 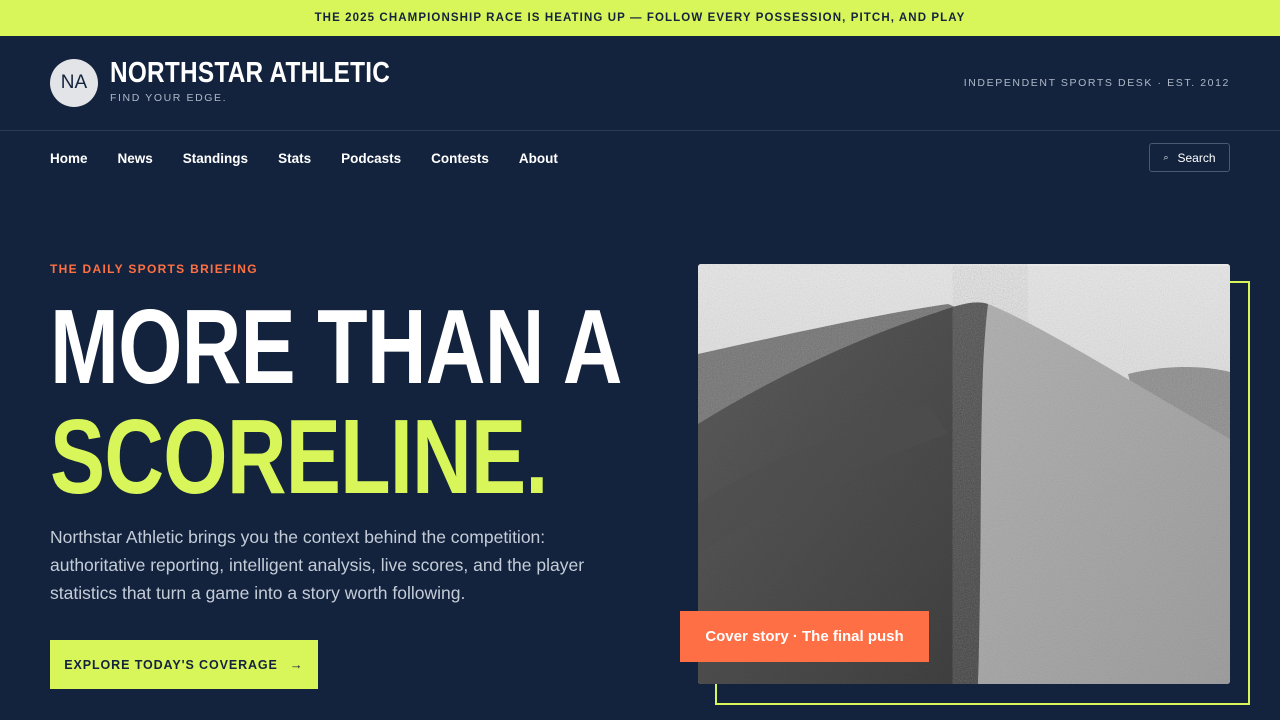 What do you see at coordinates (336, 347) in the screenshot?
I see `headline-line-1: MORE THAN A` at bounding box center [336, 347].